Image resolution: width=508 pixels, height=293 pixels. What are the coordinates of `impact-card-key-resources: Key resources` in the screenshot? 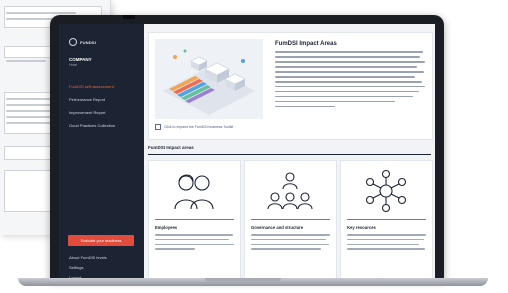 It's located at (386, 220).